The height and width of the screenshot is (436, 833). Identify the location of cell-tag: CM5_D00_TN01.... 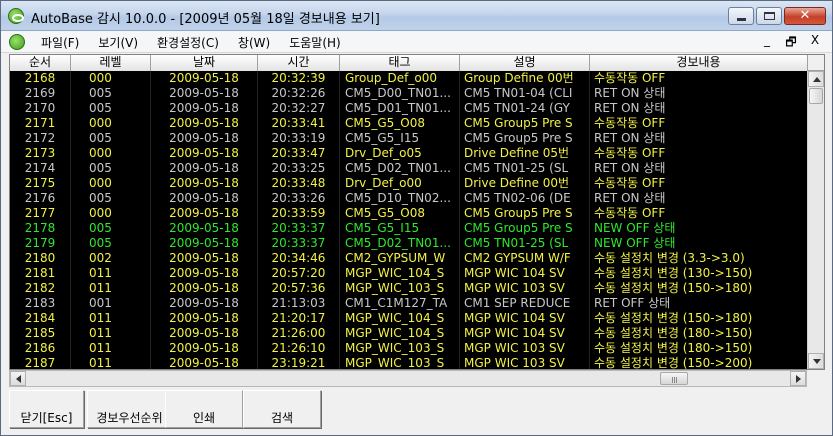
(400, 93).